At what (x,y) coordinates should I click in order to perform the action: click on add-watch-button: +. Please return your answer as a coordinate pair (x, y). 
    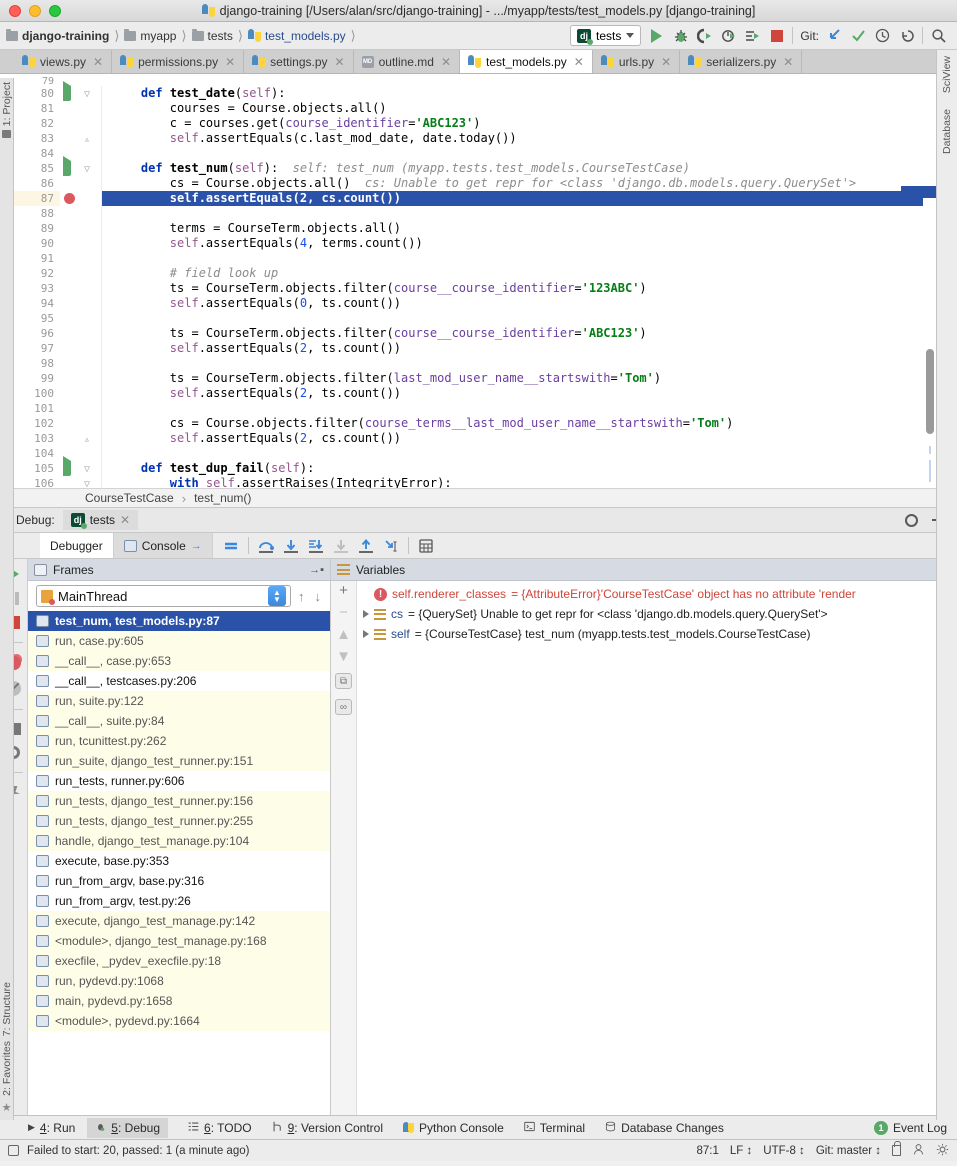
    Looking at the image, I should click on (343, 590).